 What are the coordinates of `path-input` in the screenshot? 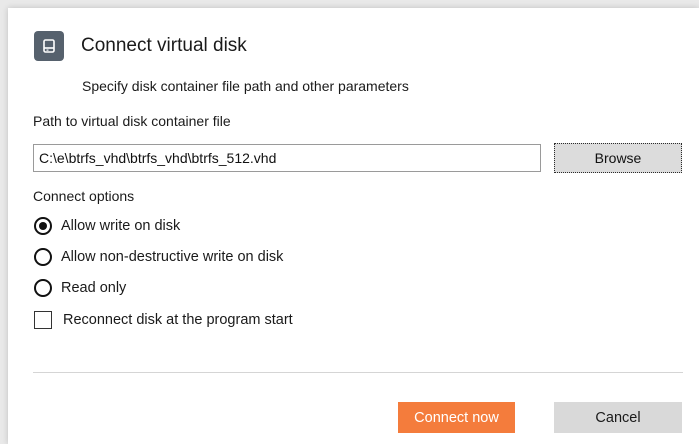 It's located at (287, 158).